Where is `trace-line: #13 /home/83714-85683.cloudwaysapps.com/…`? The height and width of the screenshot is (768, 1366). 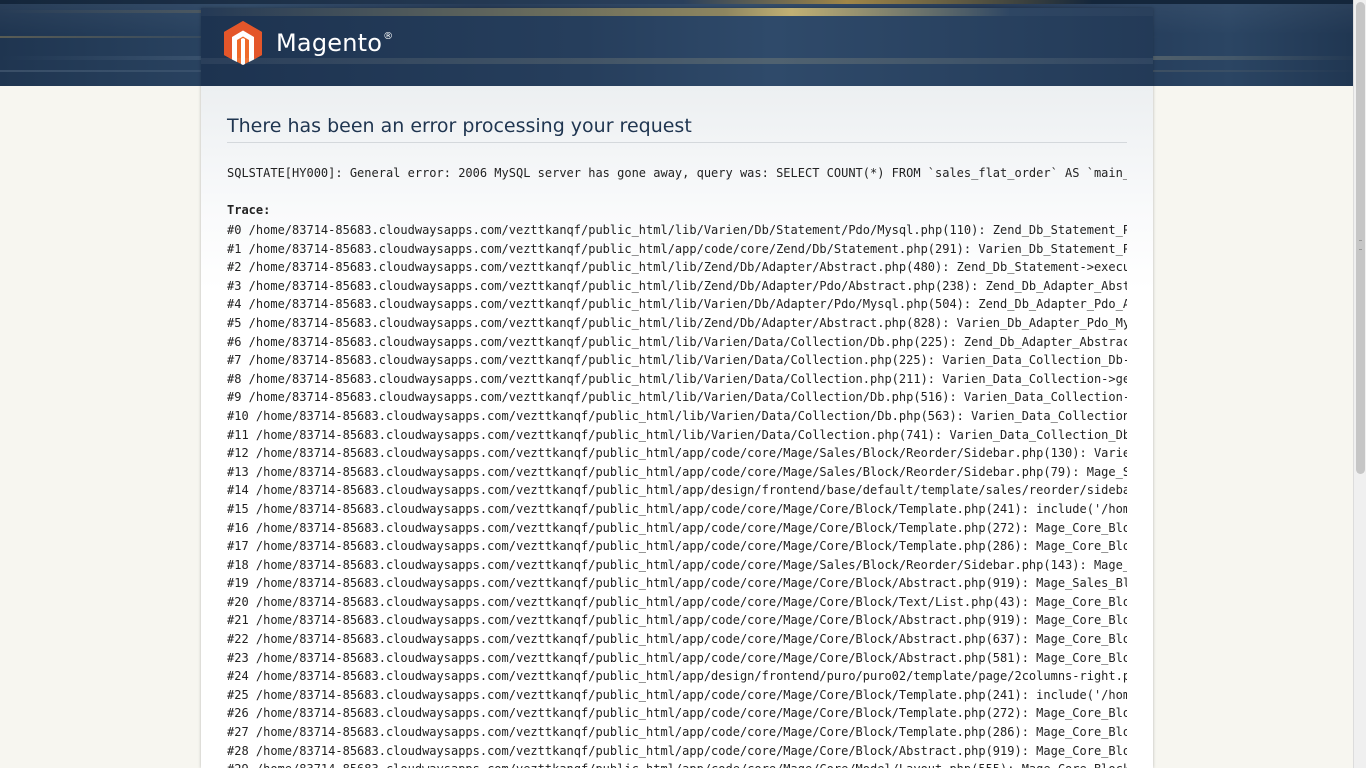
trace-line: #13 /home/83714-85683.cloudwaysapps.com/… is located at coordinates (677, 471).